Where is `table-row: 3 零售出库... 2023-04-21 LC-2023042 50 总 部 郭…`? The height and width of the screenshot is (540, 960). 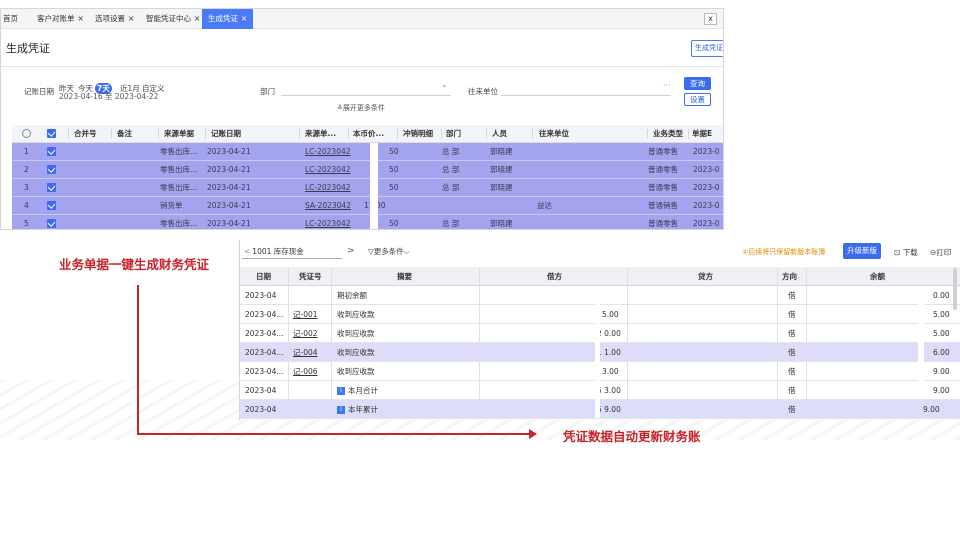 table-row: 3 零售出库... 2023-04-21 LC-2023042 50 总 部 郭… is located at coordinates (367, 188).